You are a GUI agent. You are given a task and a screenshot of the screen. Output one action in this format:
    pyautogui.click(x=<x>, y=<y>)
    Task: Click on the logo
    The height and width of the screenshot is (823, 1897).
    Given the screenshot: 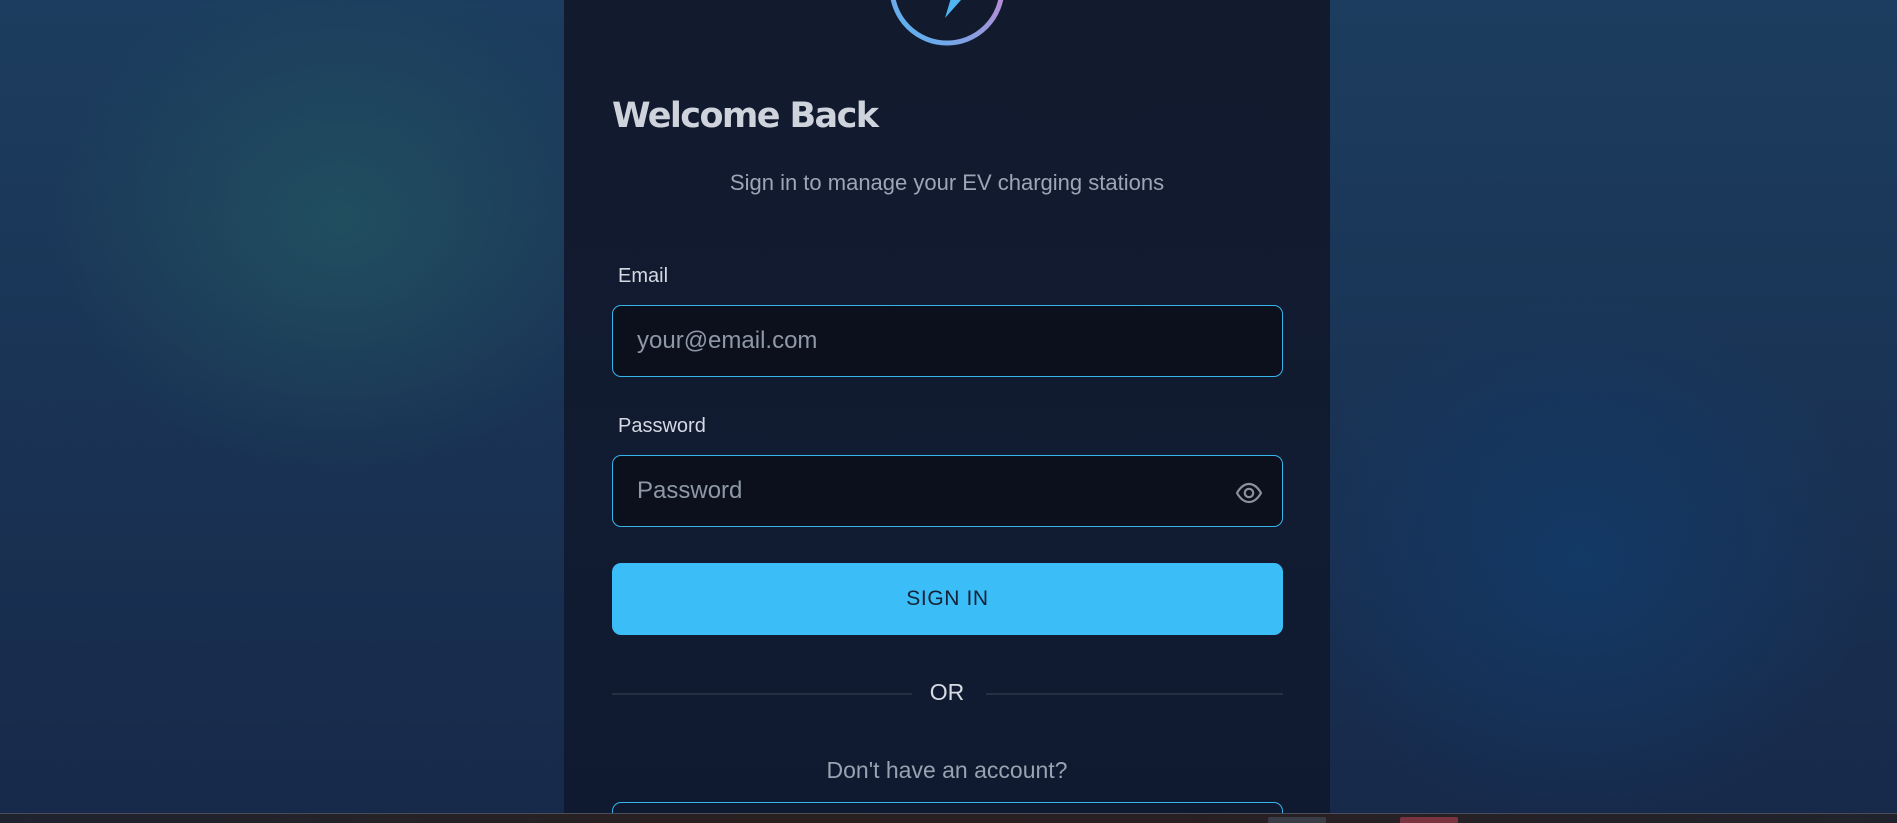 What is the action you would take?
    pyautogui.click(x=947, y=24)
    